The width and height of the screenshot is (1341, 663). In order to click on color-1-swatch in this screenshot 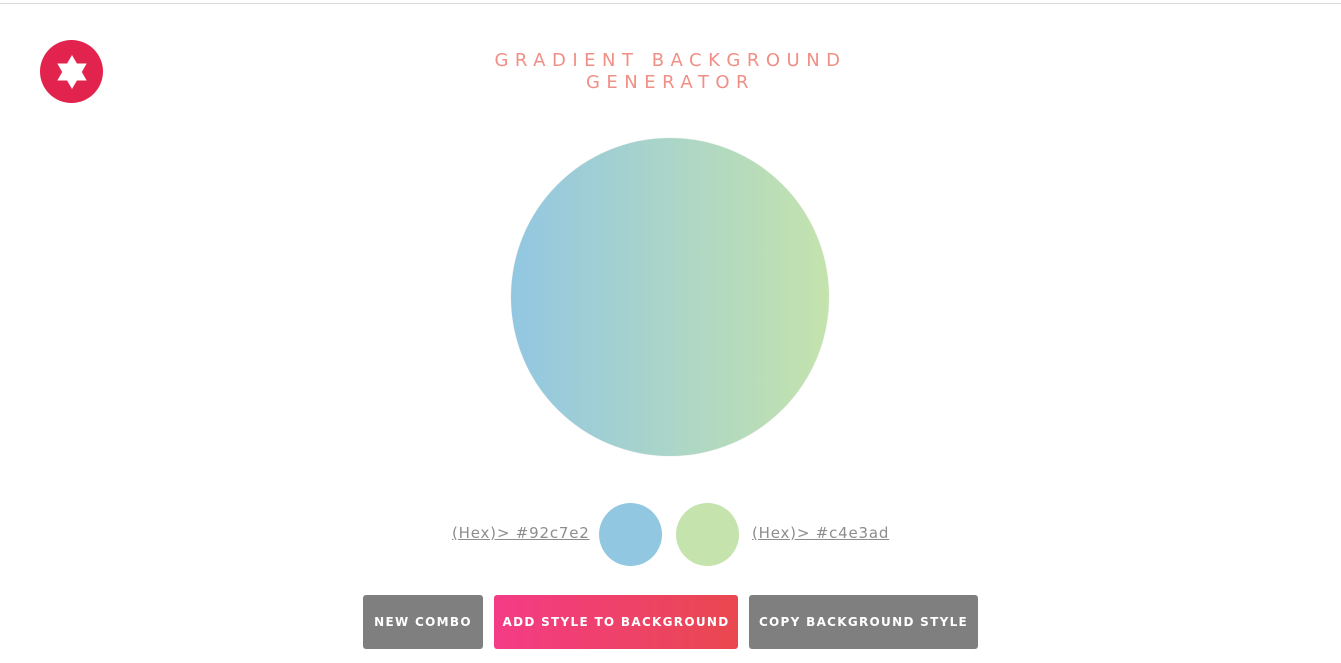, I will do `click(630, 534)`.